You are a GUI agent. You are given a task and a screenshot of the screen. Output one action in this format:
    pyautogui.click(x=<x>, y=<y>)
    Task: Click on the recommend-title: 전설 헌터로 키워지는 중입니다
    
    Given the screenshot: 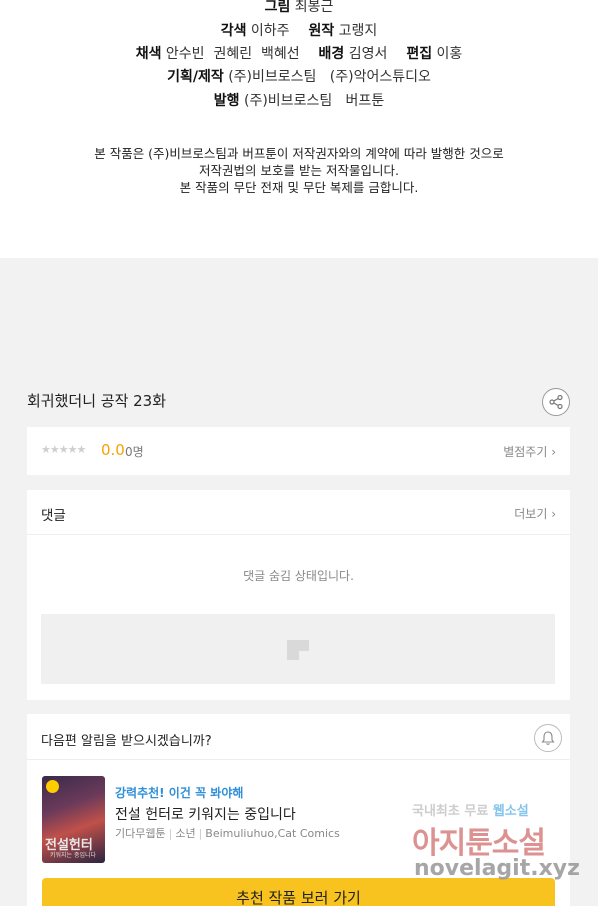 What is the action you would take?
    pyautogui.click(x=205, y=814)
    